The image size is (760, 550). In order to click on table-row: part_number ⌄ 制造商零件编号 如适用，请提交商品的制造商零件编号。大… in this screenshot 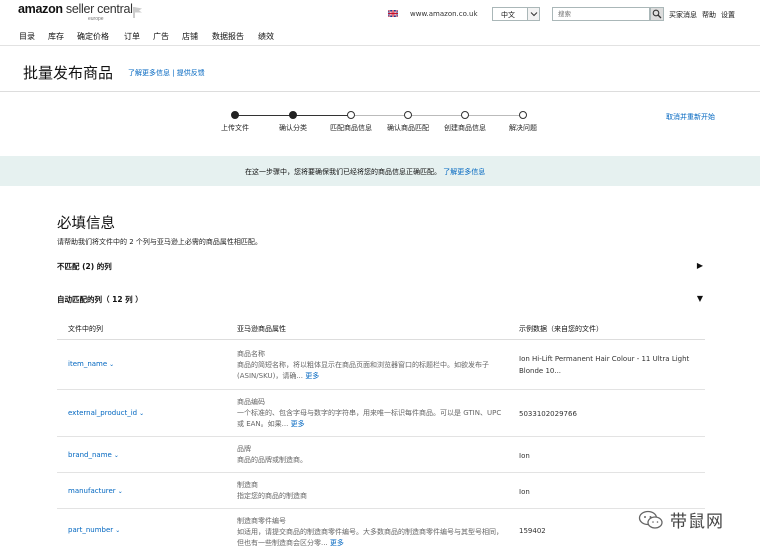, I will do `click(381, 529)`.